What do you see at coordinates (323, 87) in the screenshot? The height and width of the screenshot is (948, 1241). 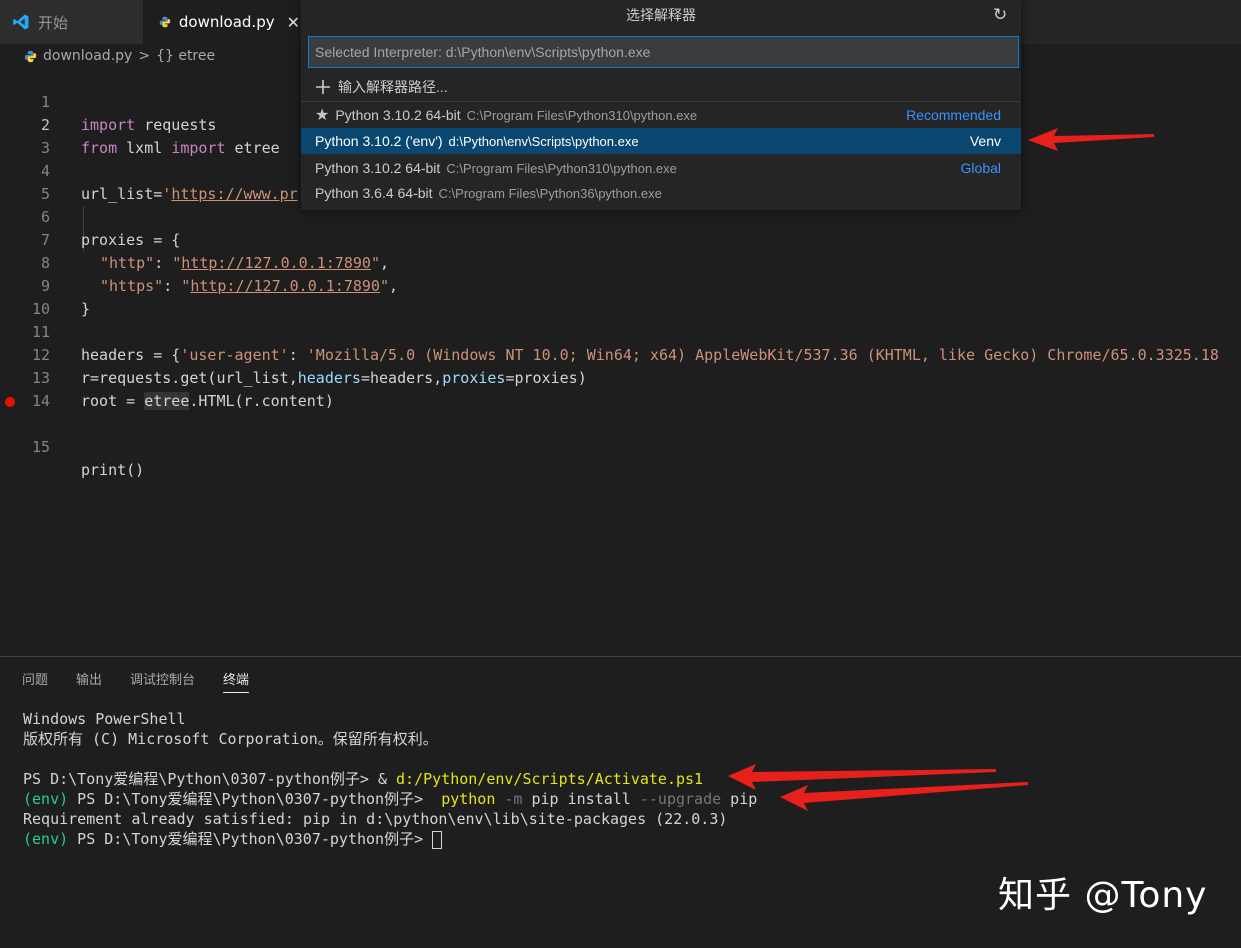 I see `plus-icon` at bounding box center [323, 87].